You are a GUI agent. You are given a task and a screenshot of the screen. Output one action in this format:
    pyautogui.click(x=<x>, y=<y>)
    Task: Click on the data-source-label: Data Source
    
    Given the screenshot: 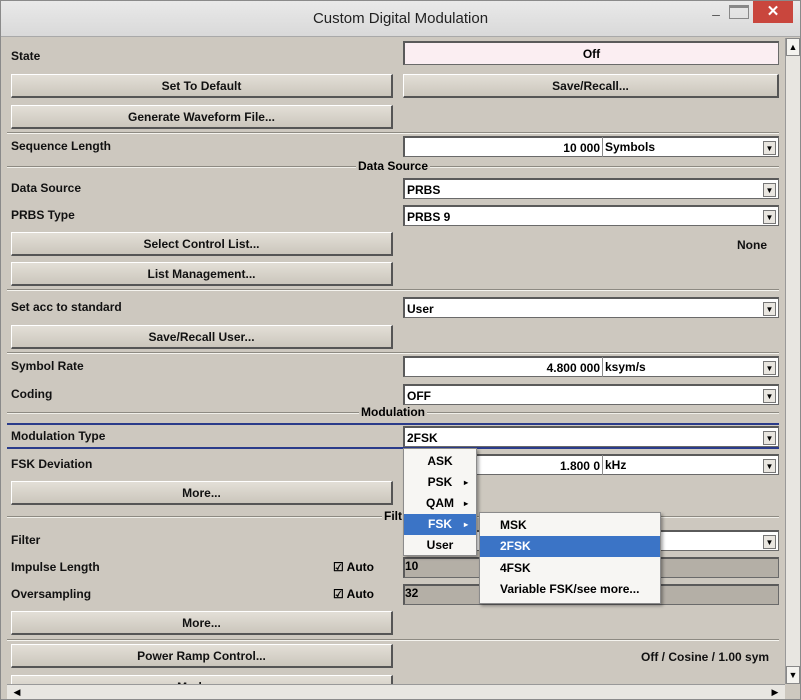 What is the action you would take?
    pyautogui.click(x=46, y=188)
    